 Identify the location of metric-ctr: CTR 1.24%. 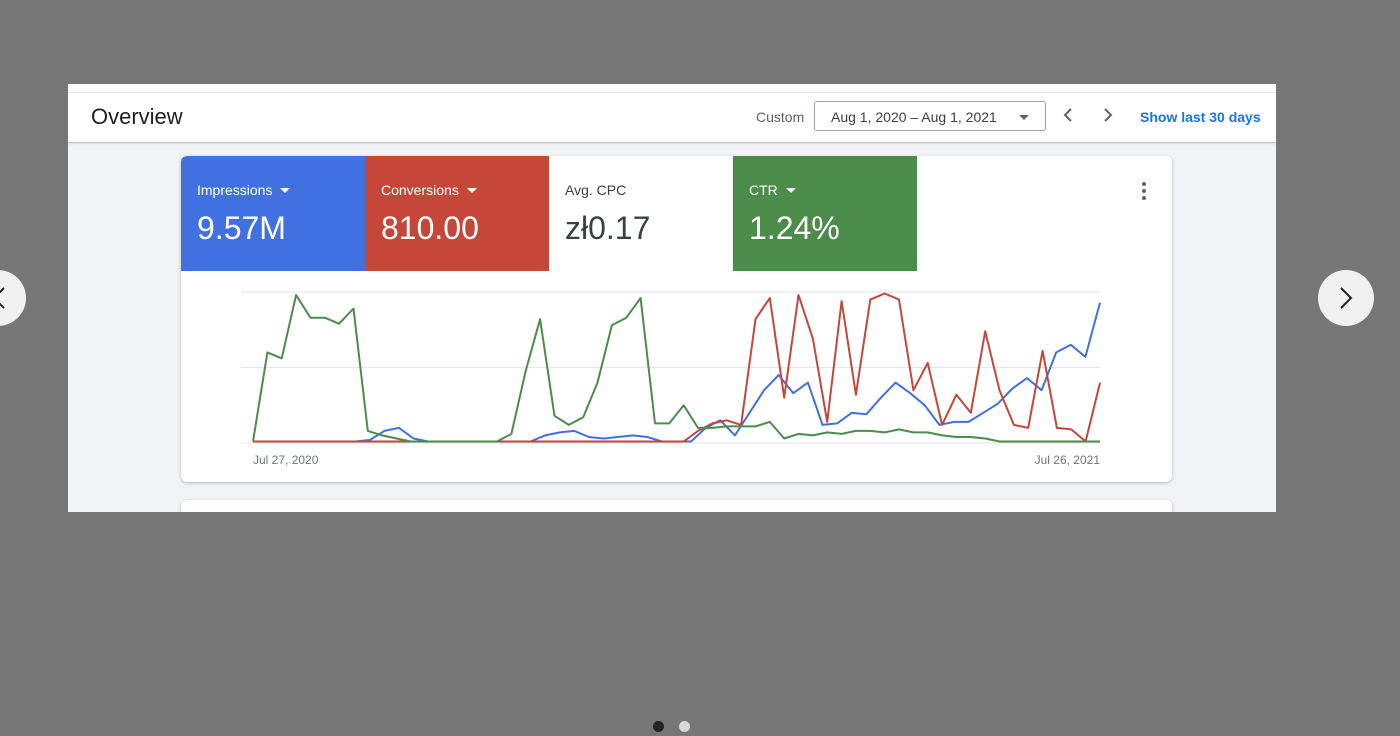
(825, 213).